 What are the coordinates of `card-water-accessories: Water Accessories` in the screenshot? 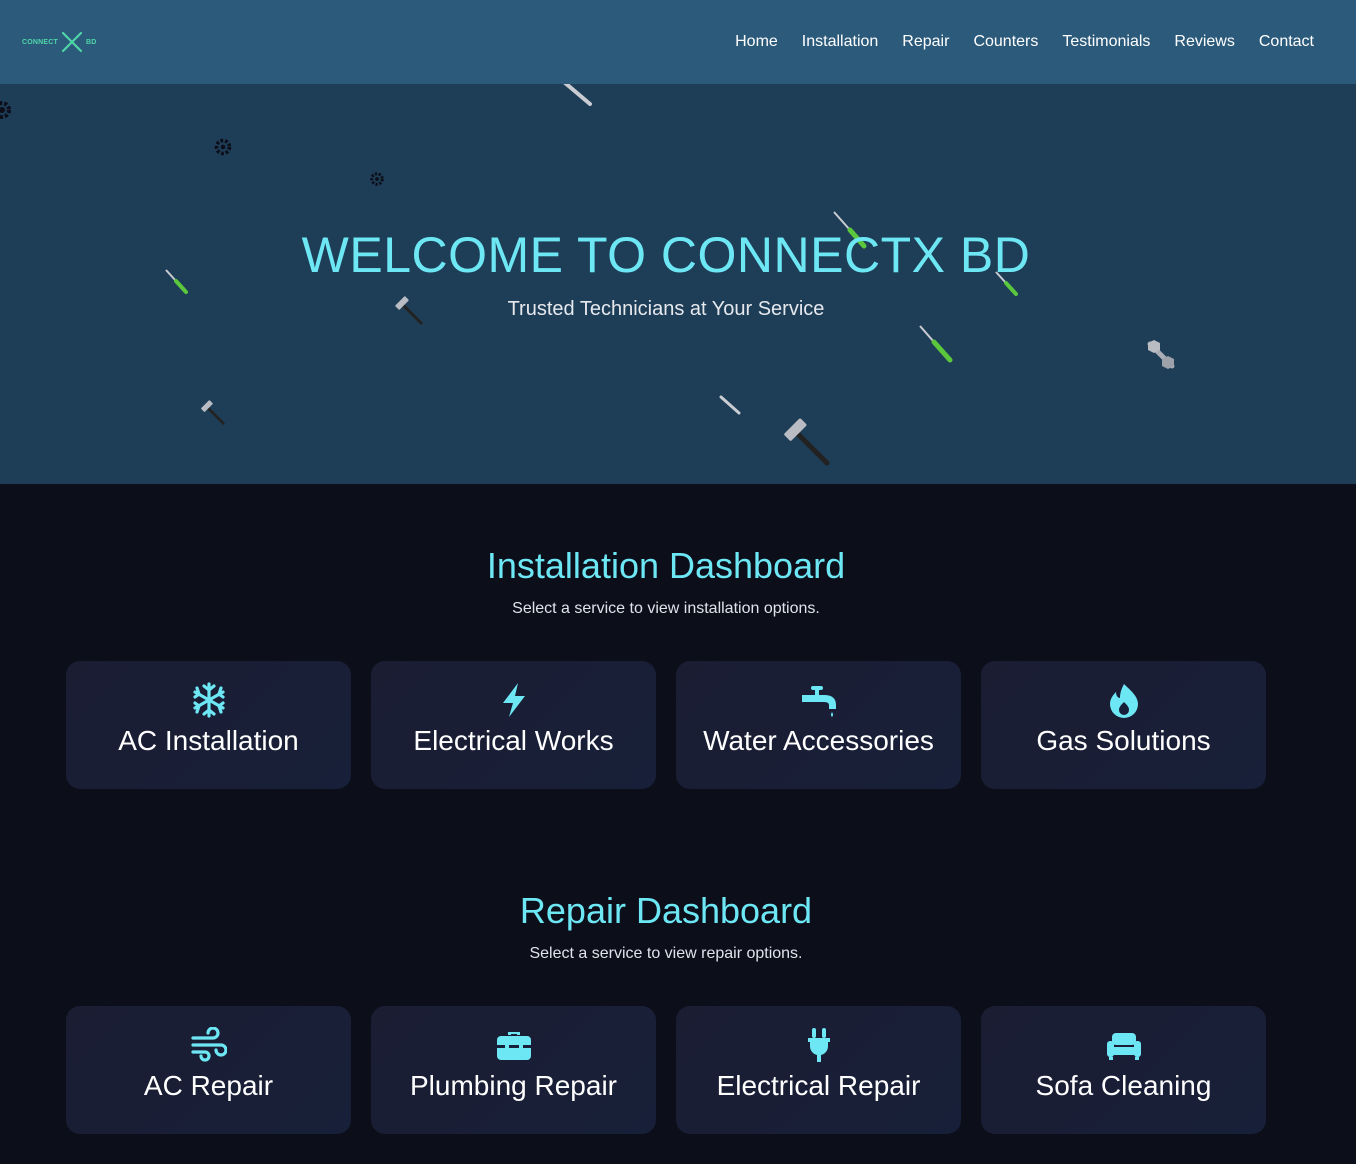 It's located at (818, 725).